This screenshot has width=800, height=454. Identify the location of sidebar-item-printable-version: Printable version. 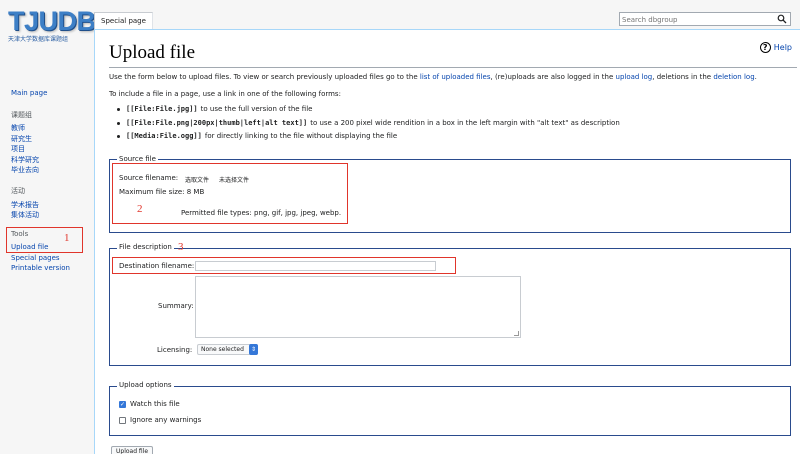
(40, 268).